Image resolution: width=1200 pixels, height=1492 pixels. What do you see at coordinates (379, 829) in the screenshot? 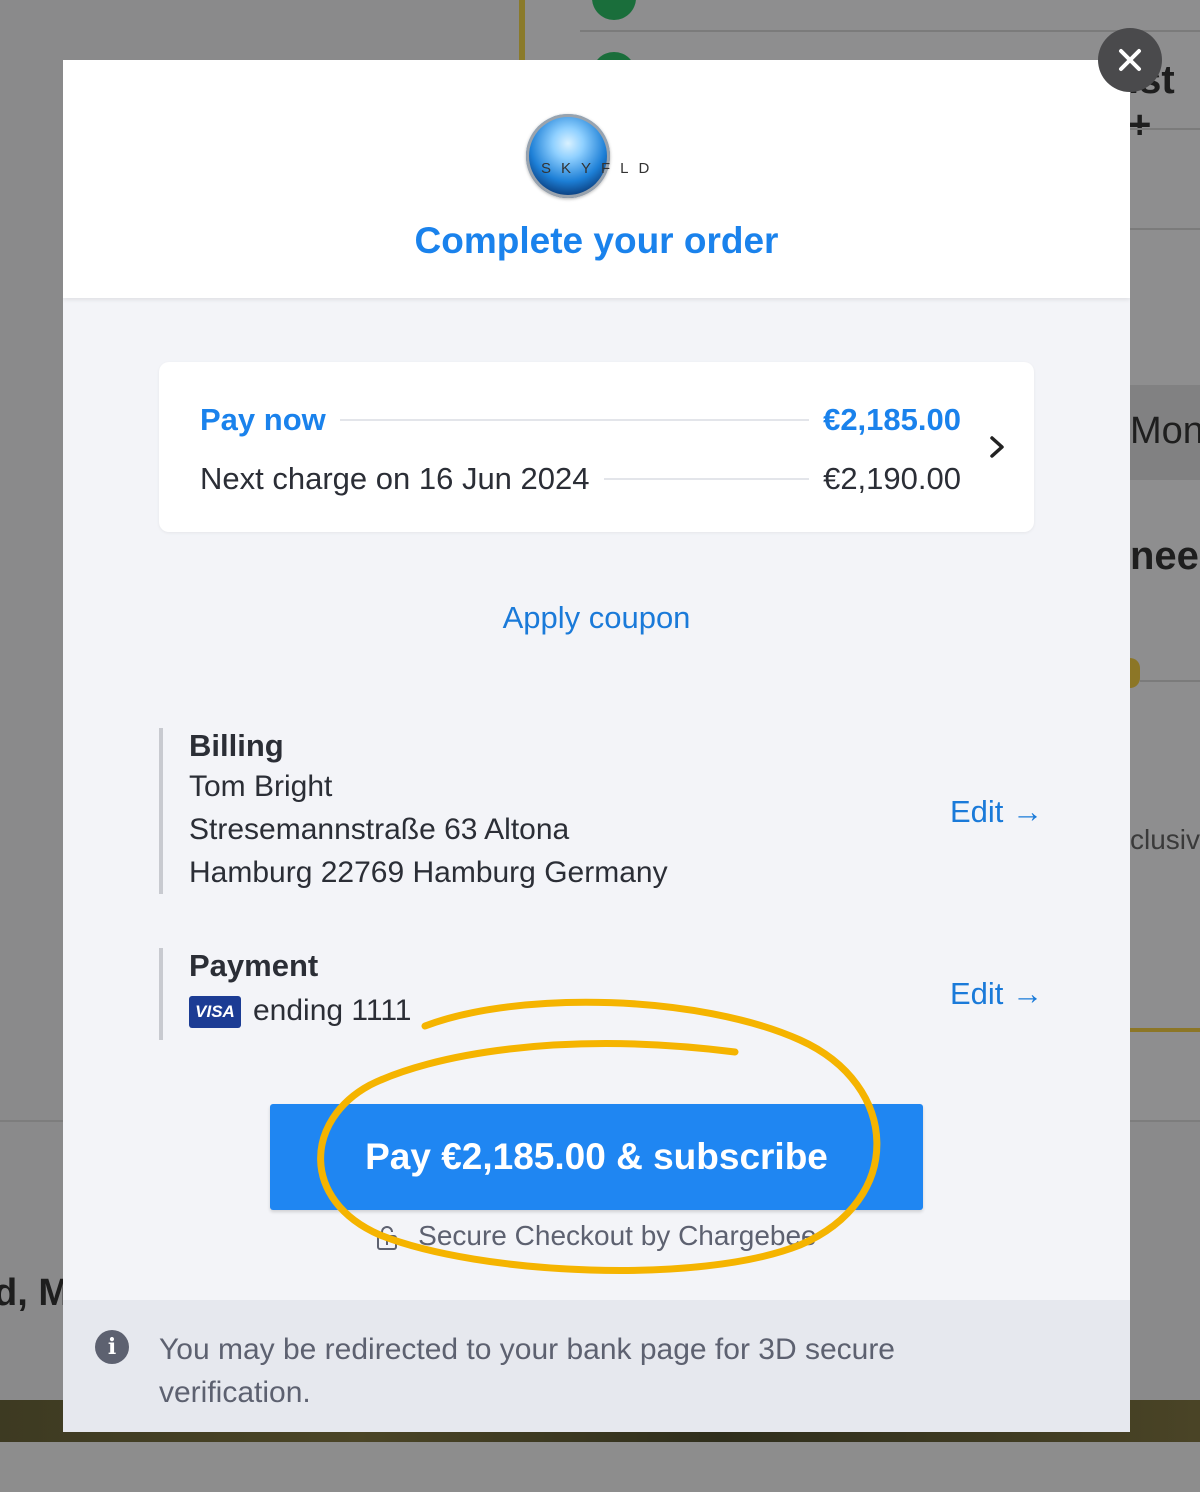
I see `billing-address-line1: Stresemannstraße 63 Altona` at bounding box center [379, 829].